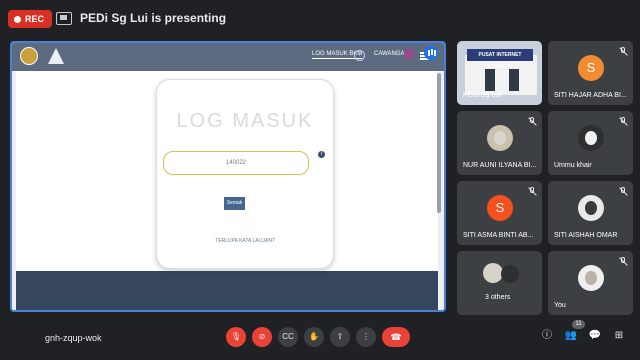 The width and height of the screenshot is (640, 360). Describe the element at coordinates (573, 165) in the screenshot. I see `participant-name: Ummu khair` at that location.